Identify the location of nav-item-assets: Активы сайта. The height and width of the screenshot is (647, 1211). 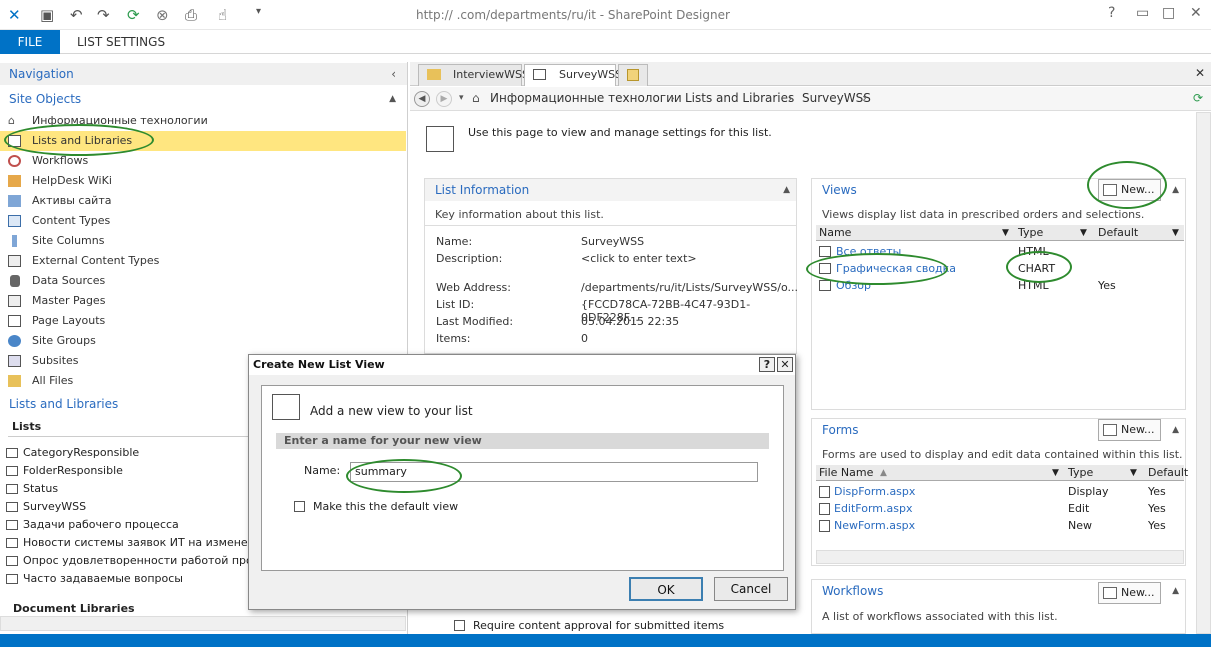
(203, 201).